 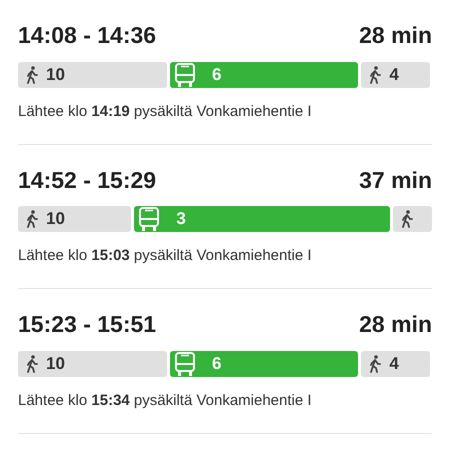 I want to click on time-range: 14:52 - 15:29, so click(x=87, y=180).